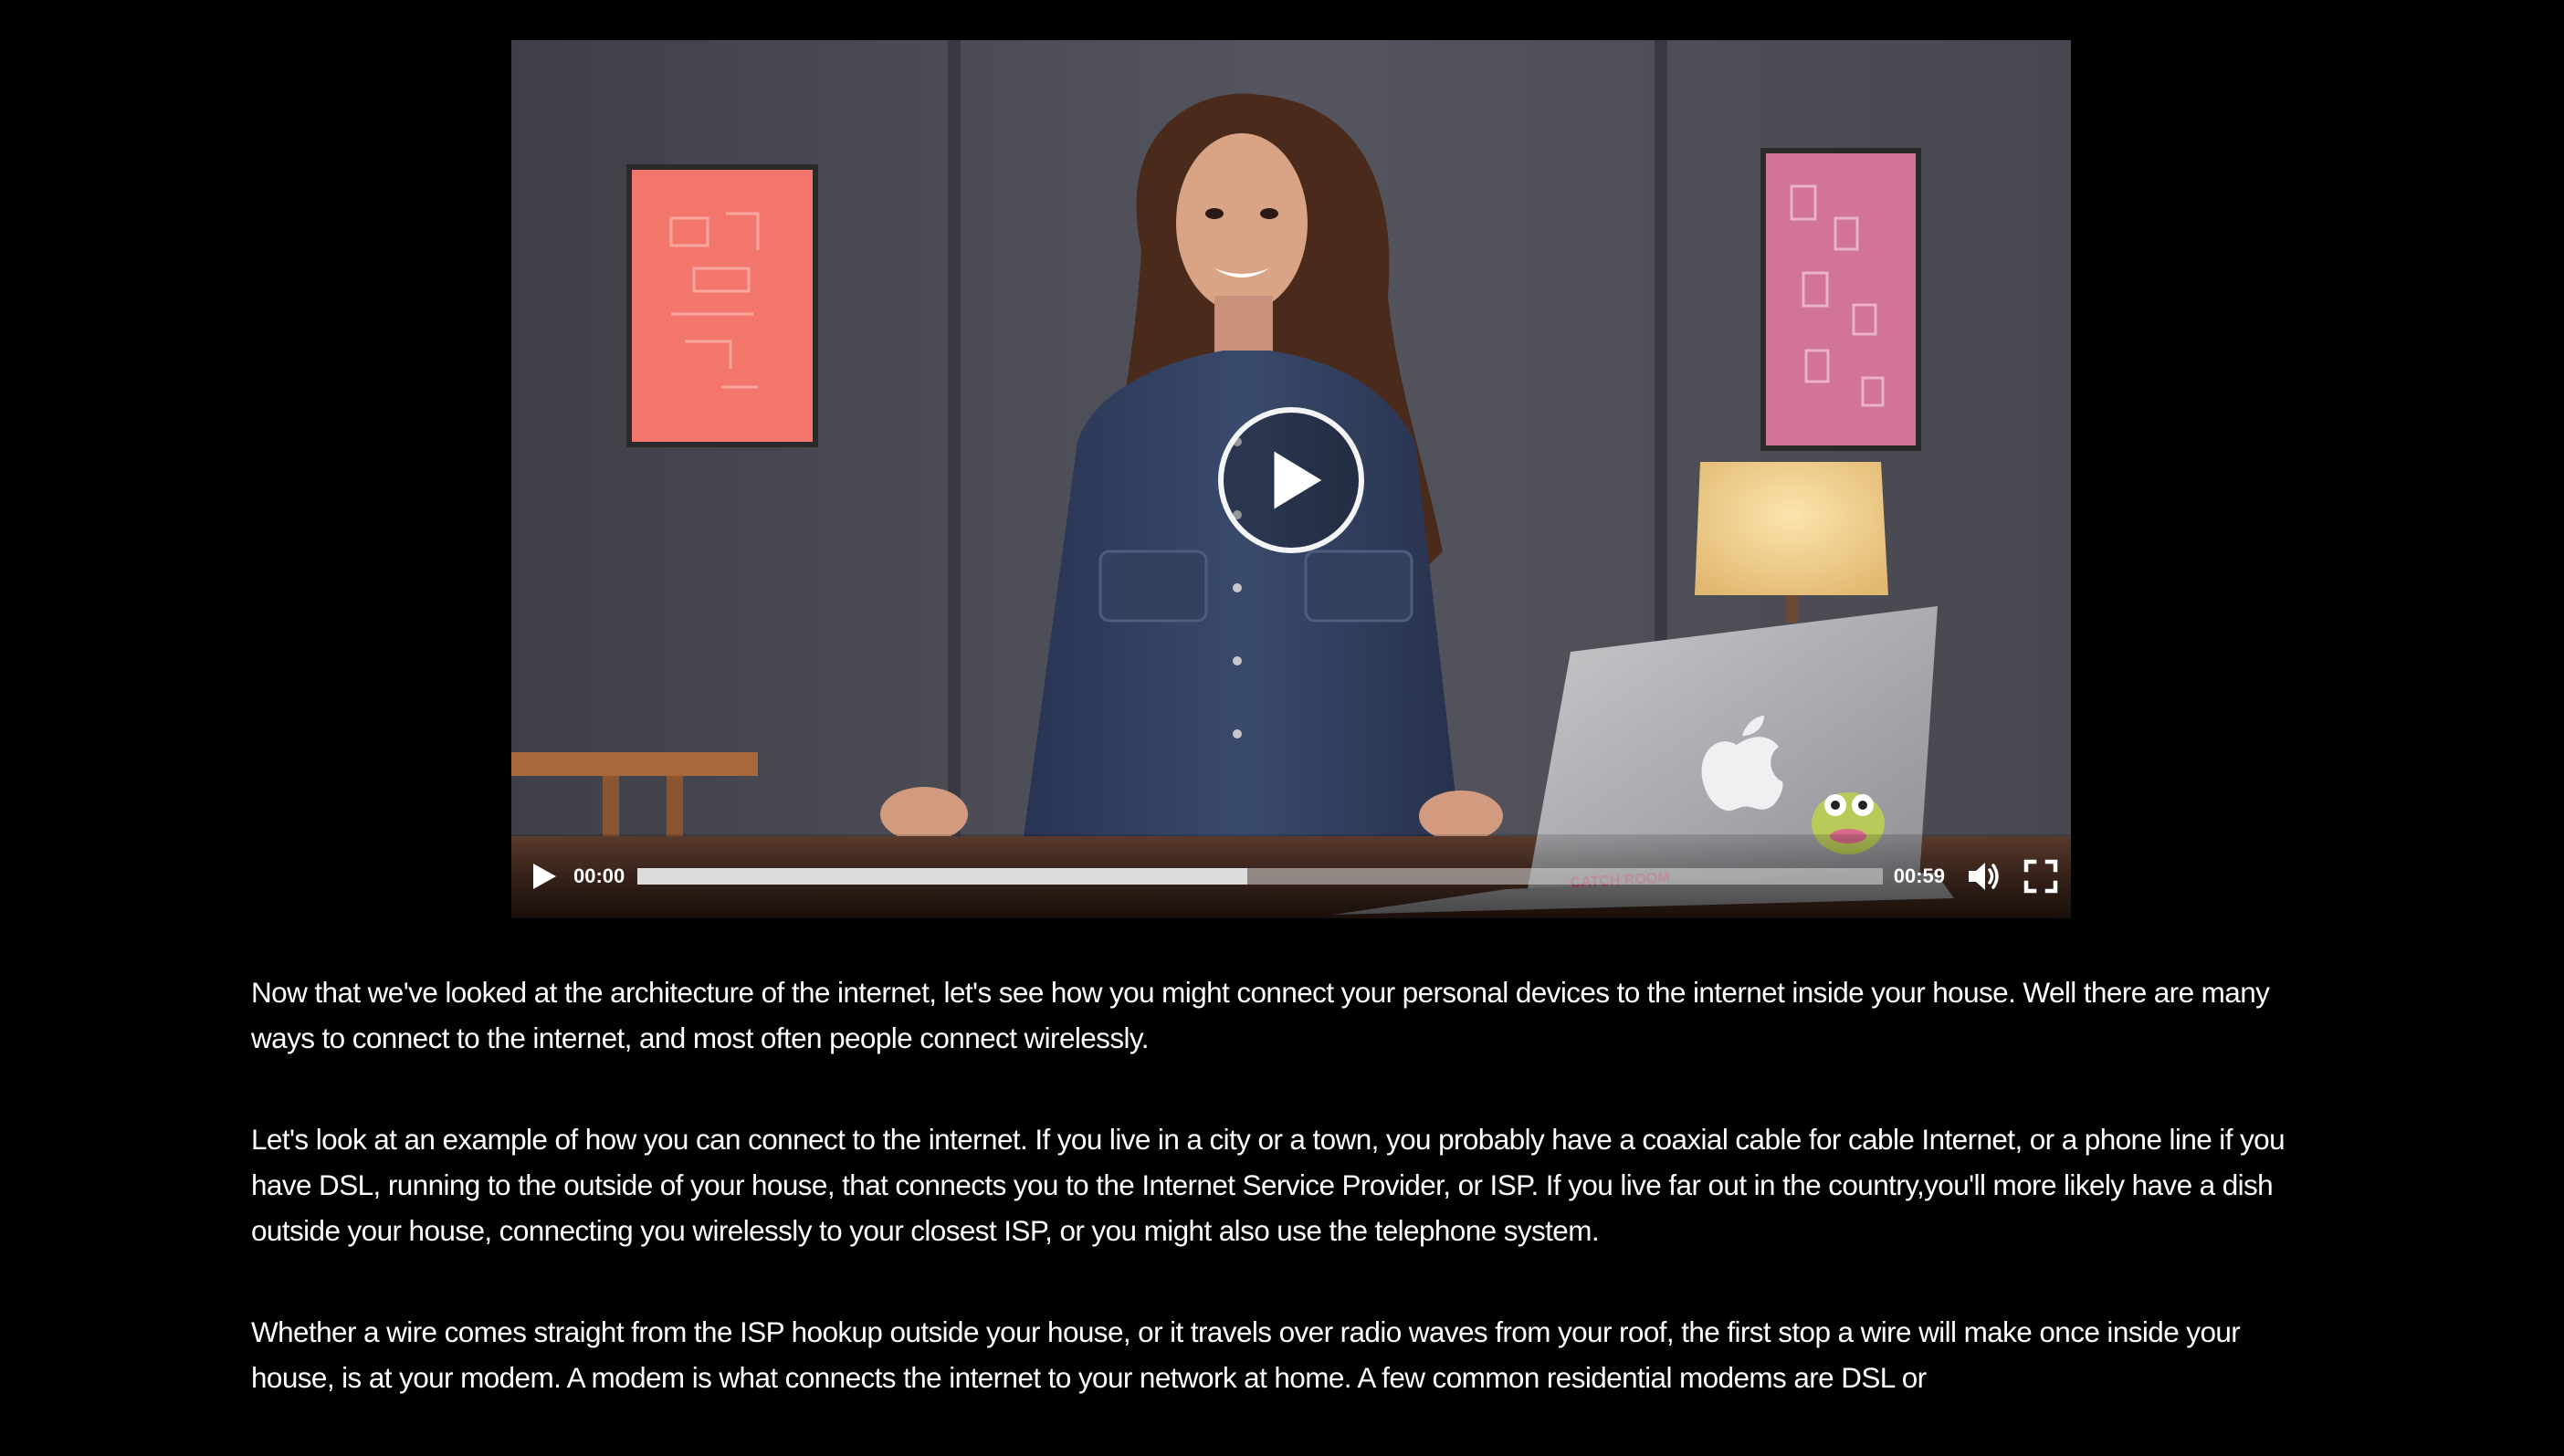  What do you see at coordinates (599, 875) in the screenshot?
I see `current-time: 00:00` at bounding box center [599, 875].